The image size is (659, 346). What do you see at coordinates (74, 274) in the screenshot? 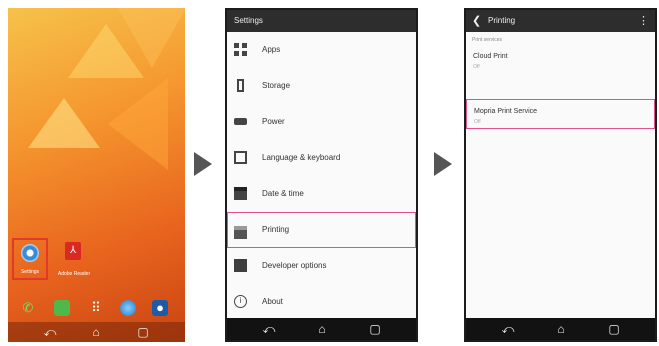
I see `adobe-reader-app-label: Adobe Reader` at bounding box center [74, 274].